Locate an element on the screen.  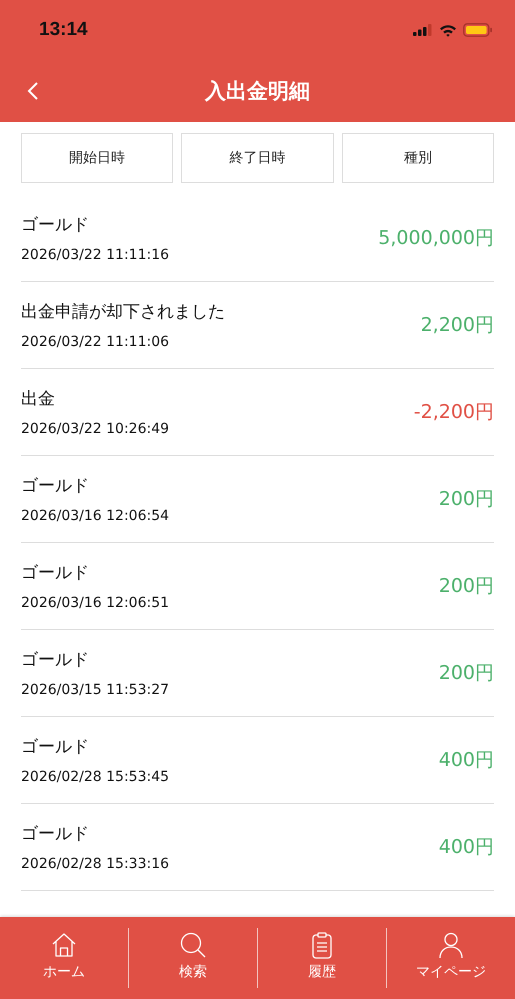
transaction-date: 2026/03/22 11:11:16 is located at coordinates (95, 255).